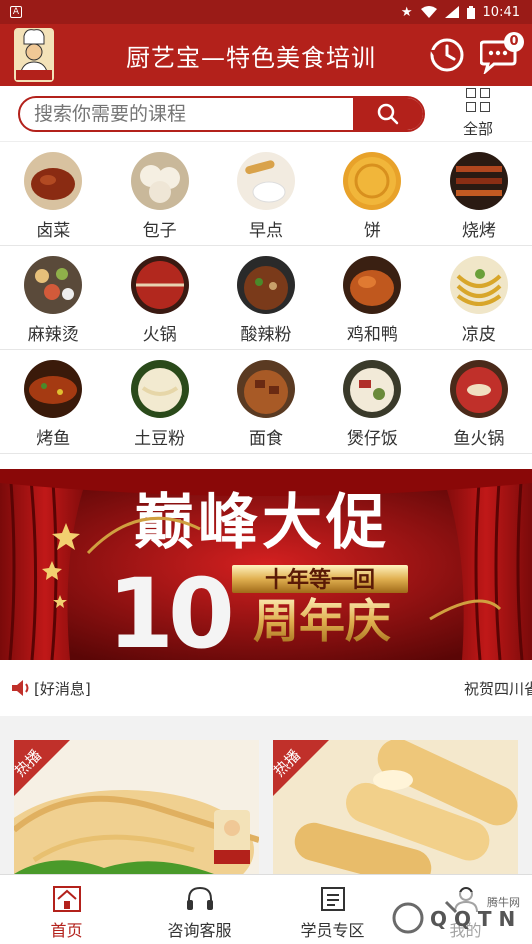 The width and height of the screenshot is (532, 944). What do you see at coordinates (451, 12) in the screenshot?
I see `signal-icon` at bounding box center [451, 12].